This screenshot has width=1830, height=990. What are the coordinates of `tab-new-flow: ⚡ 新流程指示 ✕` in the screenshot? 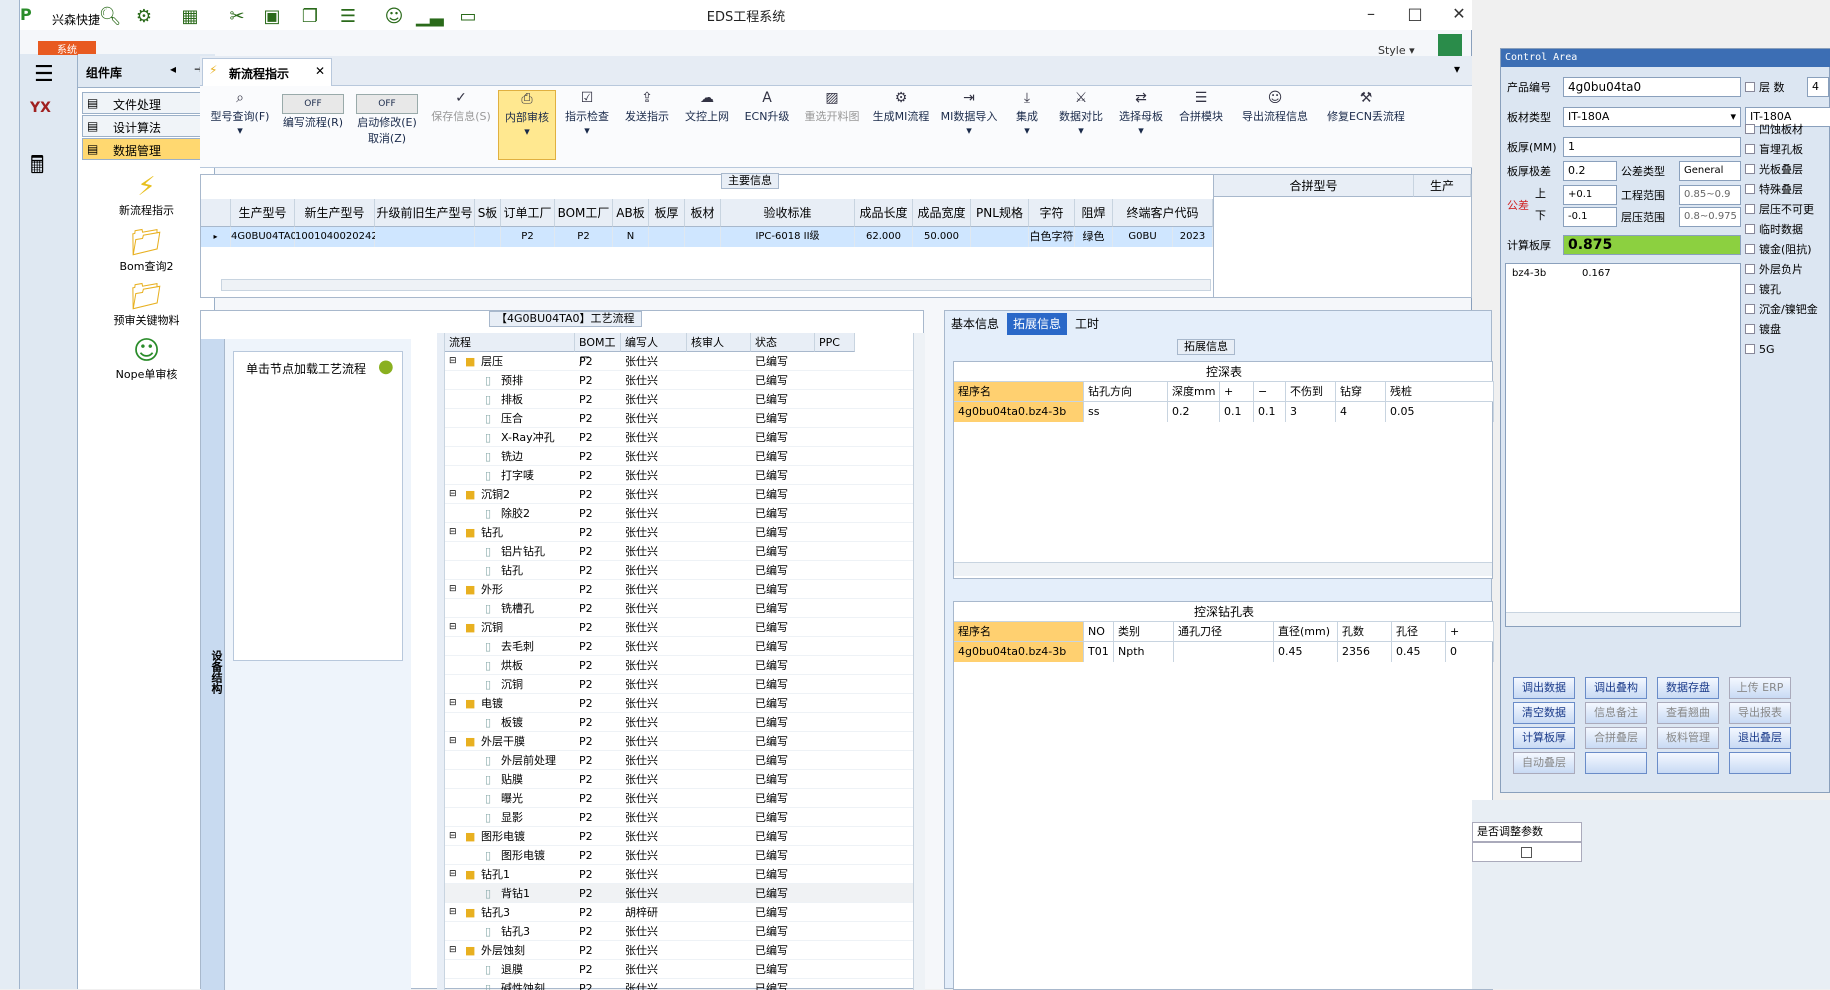 It's located at (267, 72).